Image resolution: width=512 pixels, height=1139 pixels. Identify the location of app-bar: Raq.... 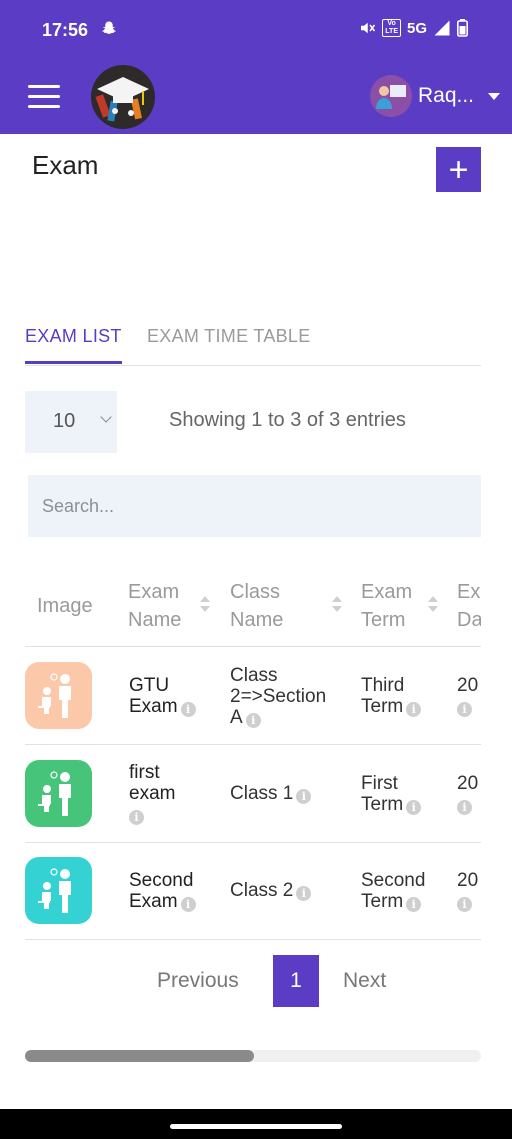
(256, 97).